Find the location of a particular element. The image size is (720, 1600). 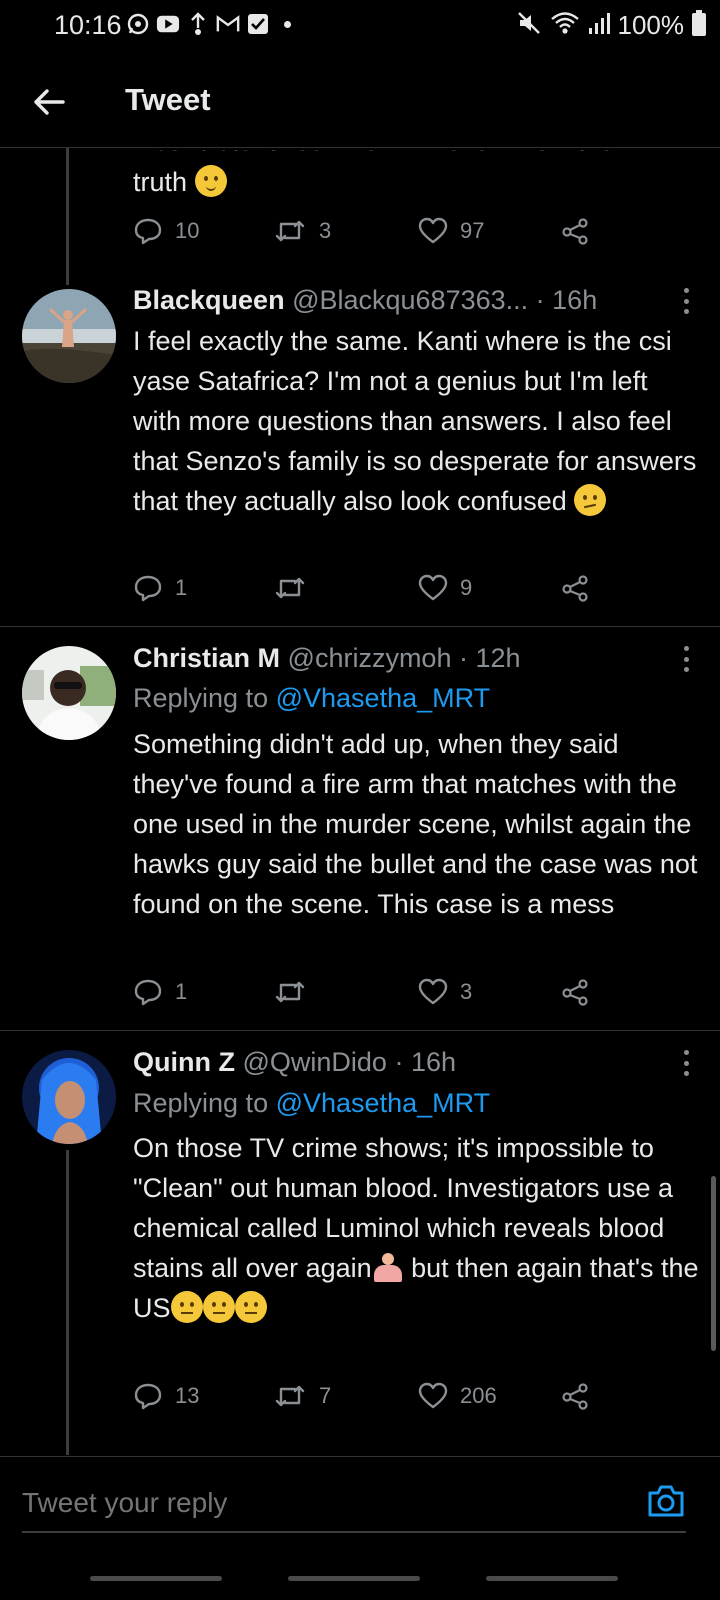

retweet-count: 7 is located at coordinates (325, 1395).